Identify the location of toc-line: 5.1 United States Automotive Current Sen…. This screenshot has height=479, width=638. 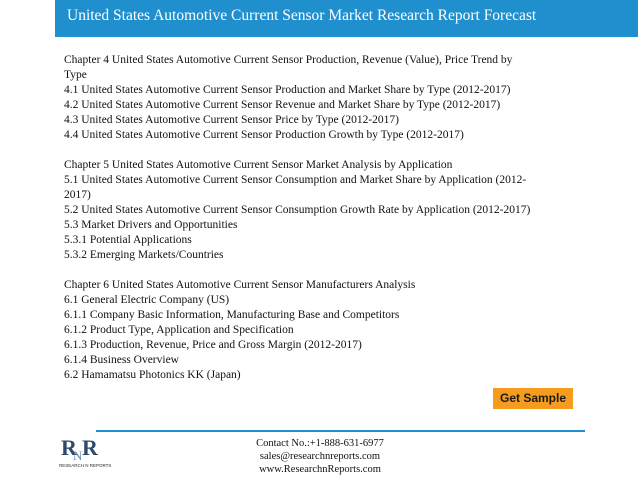
(295, 180).